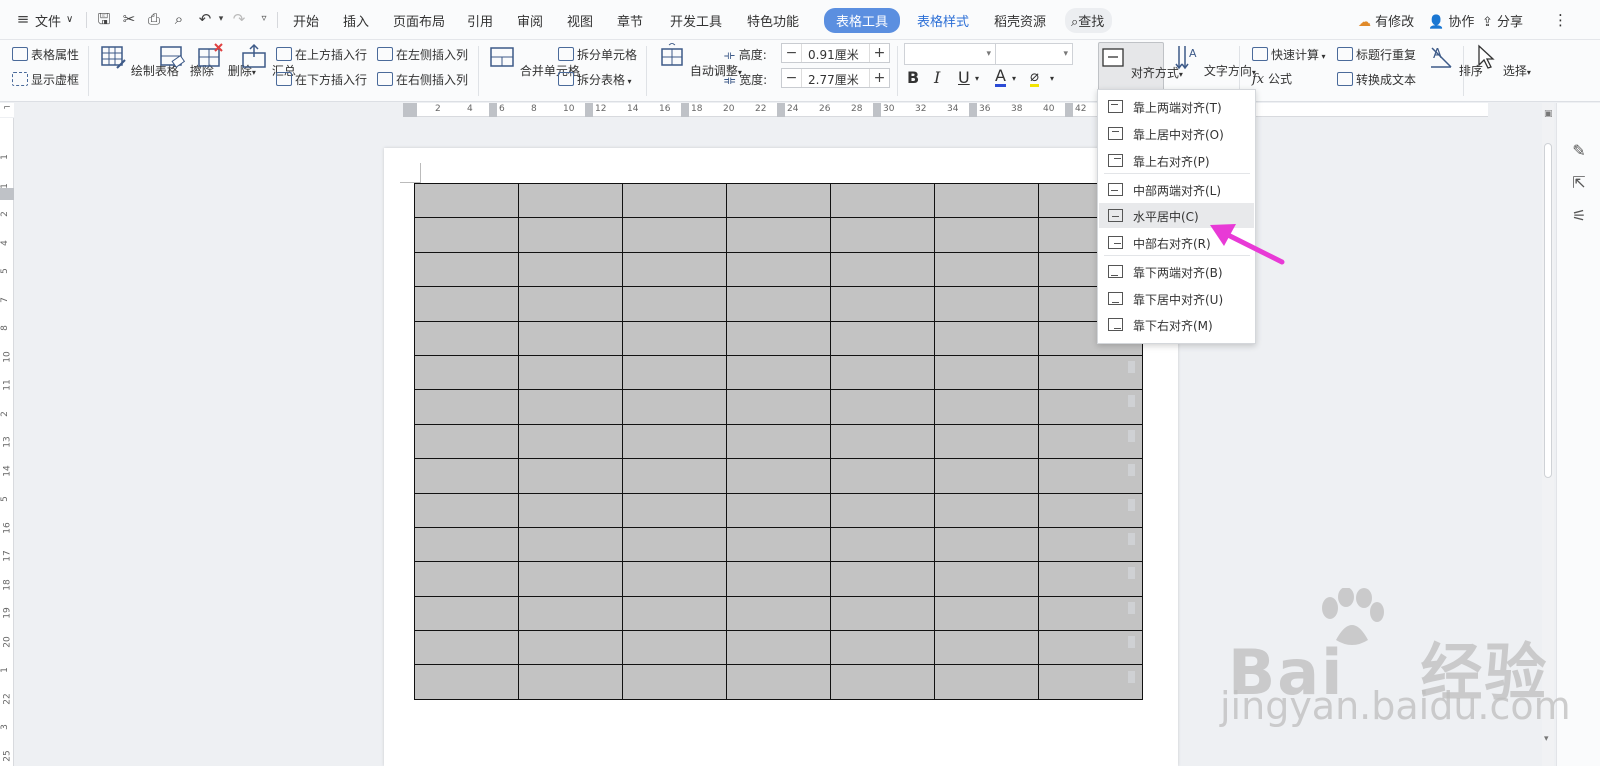  Describe the element at coordinates (1034, 54) in the screenshot. I see `font-size-select: ▾` at that location.